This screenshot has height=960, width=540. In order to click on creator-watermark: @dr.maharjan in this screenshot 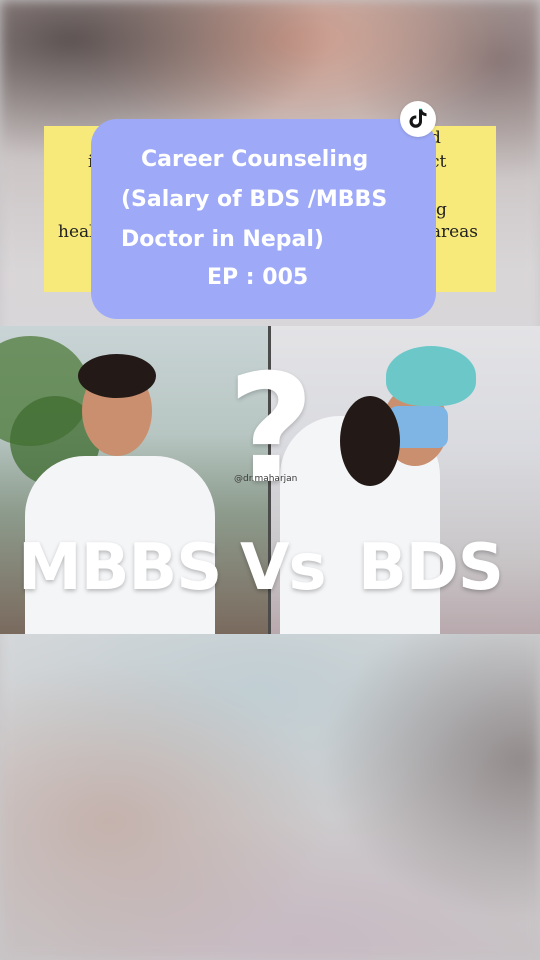, I will do `click(266, 479)`.